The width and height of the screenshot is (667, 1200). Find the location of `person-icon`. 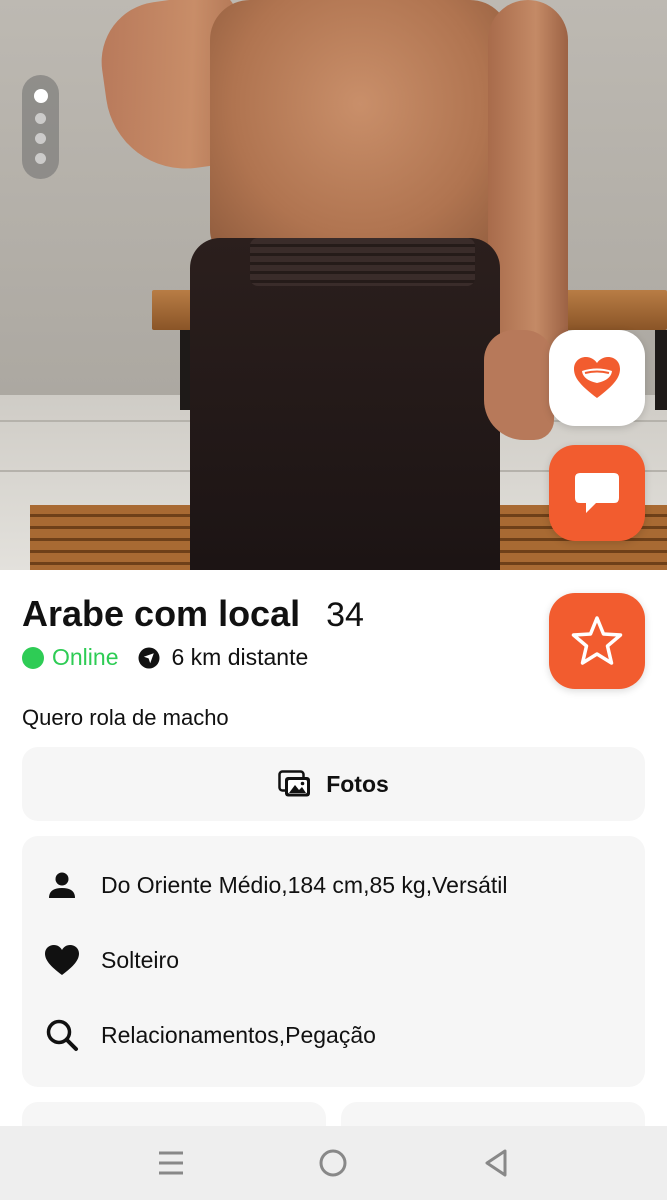

person-icon is located at coordinates (62, 885).